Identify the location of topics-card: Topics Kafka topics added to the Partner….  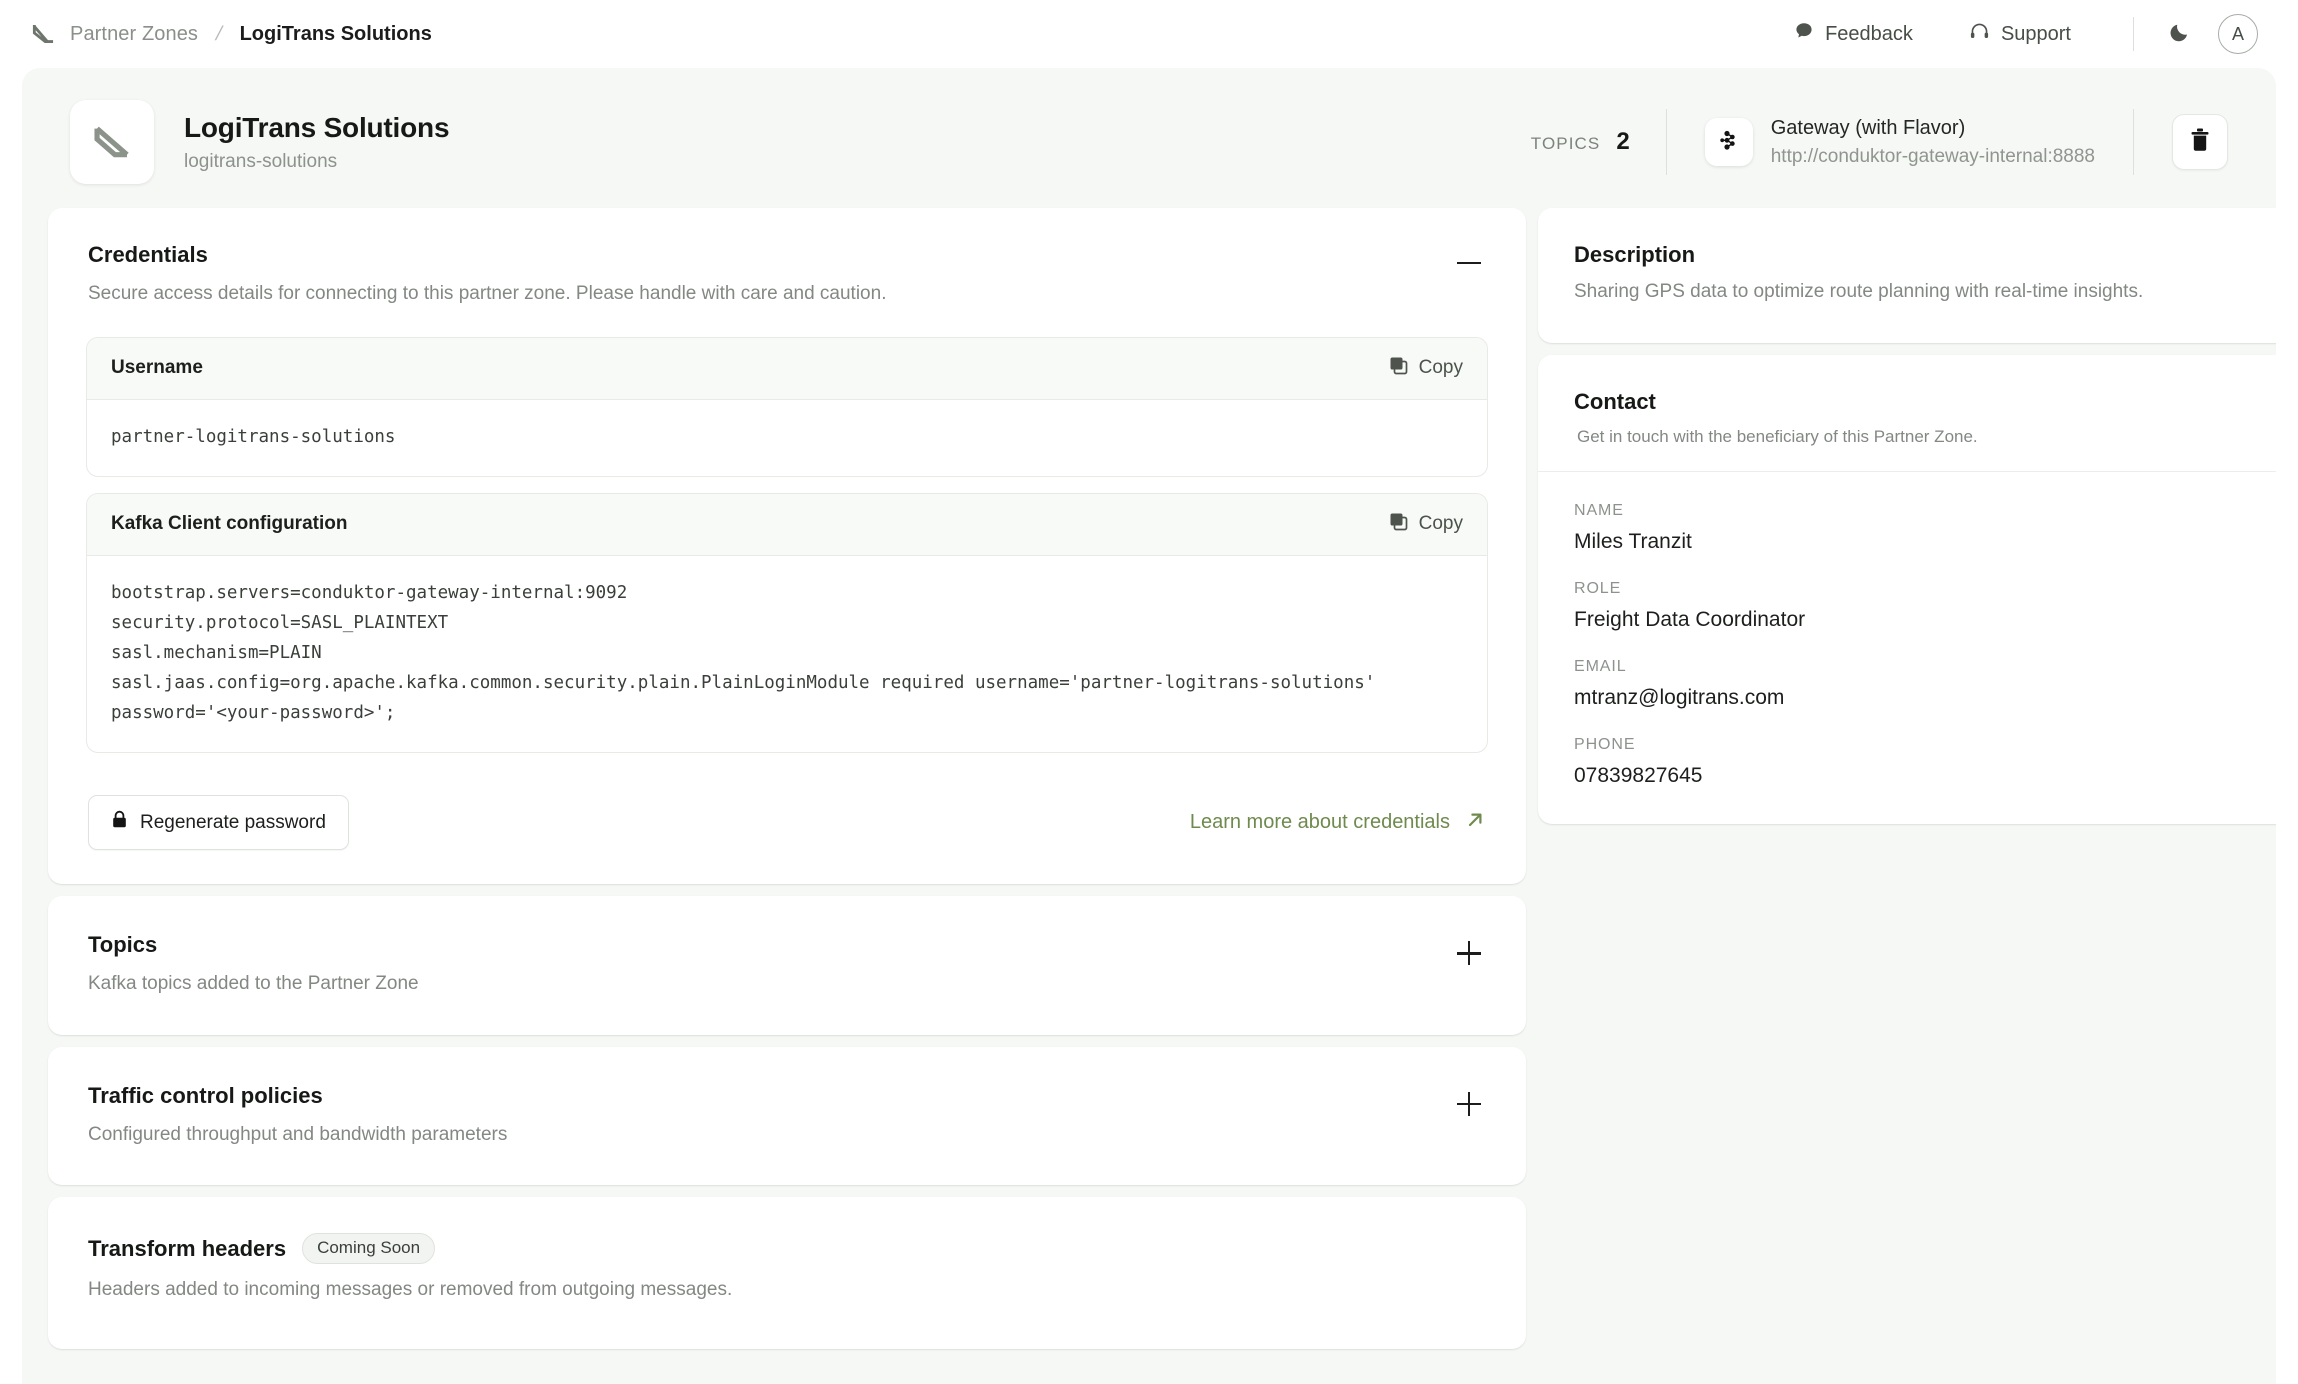
(787, 965).